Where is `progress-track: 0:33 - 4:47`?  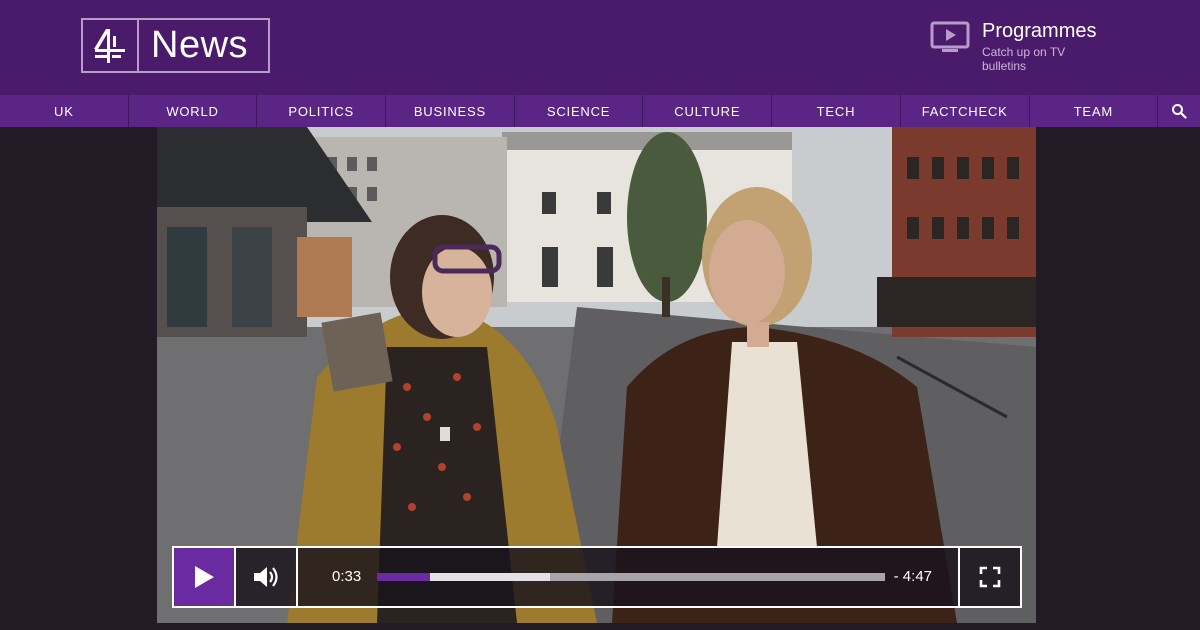 progress-track: 0:33 - 4:47 is located at coordinates (628, 577).